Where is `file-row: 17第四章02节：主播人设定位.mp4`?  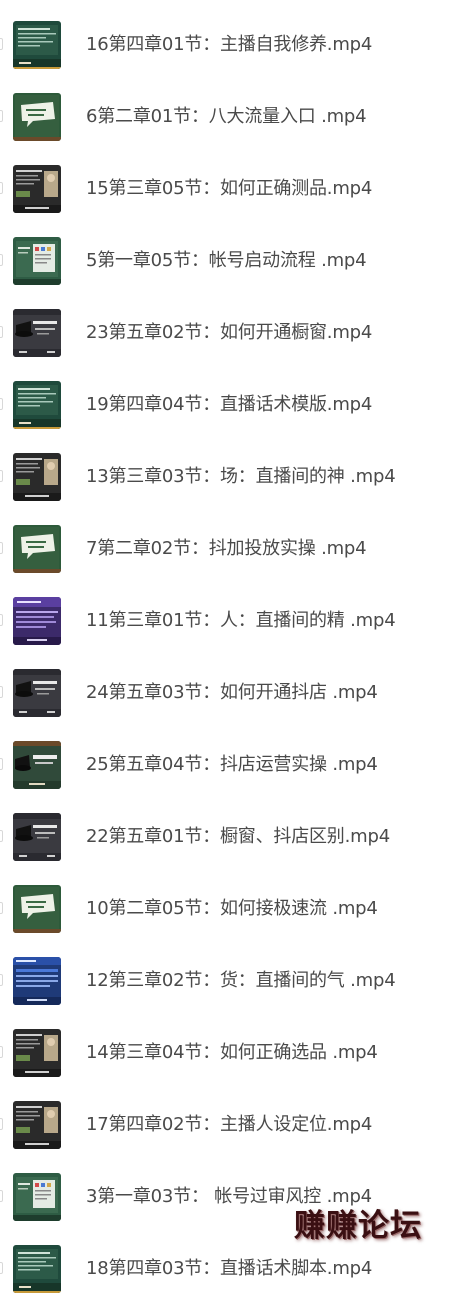 file-row: 17第四章02节：主播人设定位.mp4 is located at coordinates (224, 1125).